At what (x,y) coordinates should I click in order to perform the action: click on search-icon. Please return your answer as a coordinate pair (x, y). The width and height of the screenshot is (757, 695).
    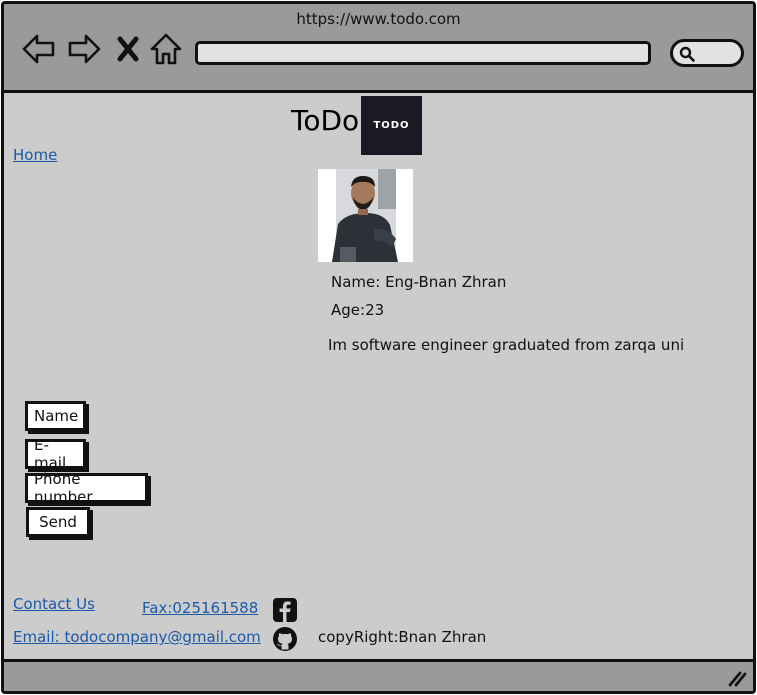
    Looking at the image, I should click on (687, 54).